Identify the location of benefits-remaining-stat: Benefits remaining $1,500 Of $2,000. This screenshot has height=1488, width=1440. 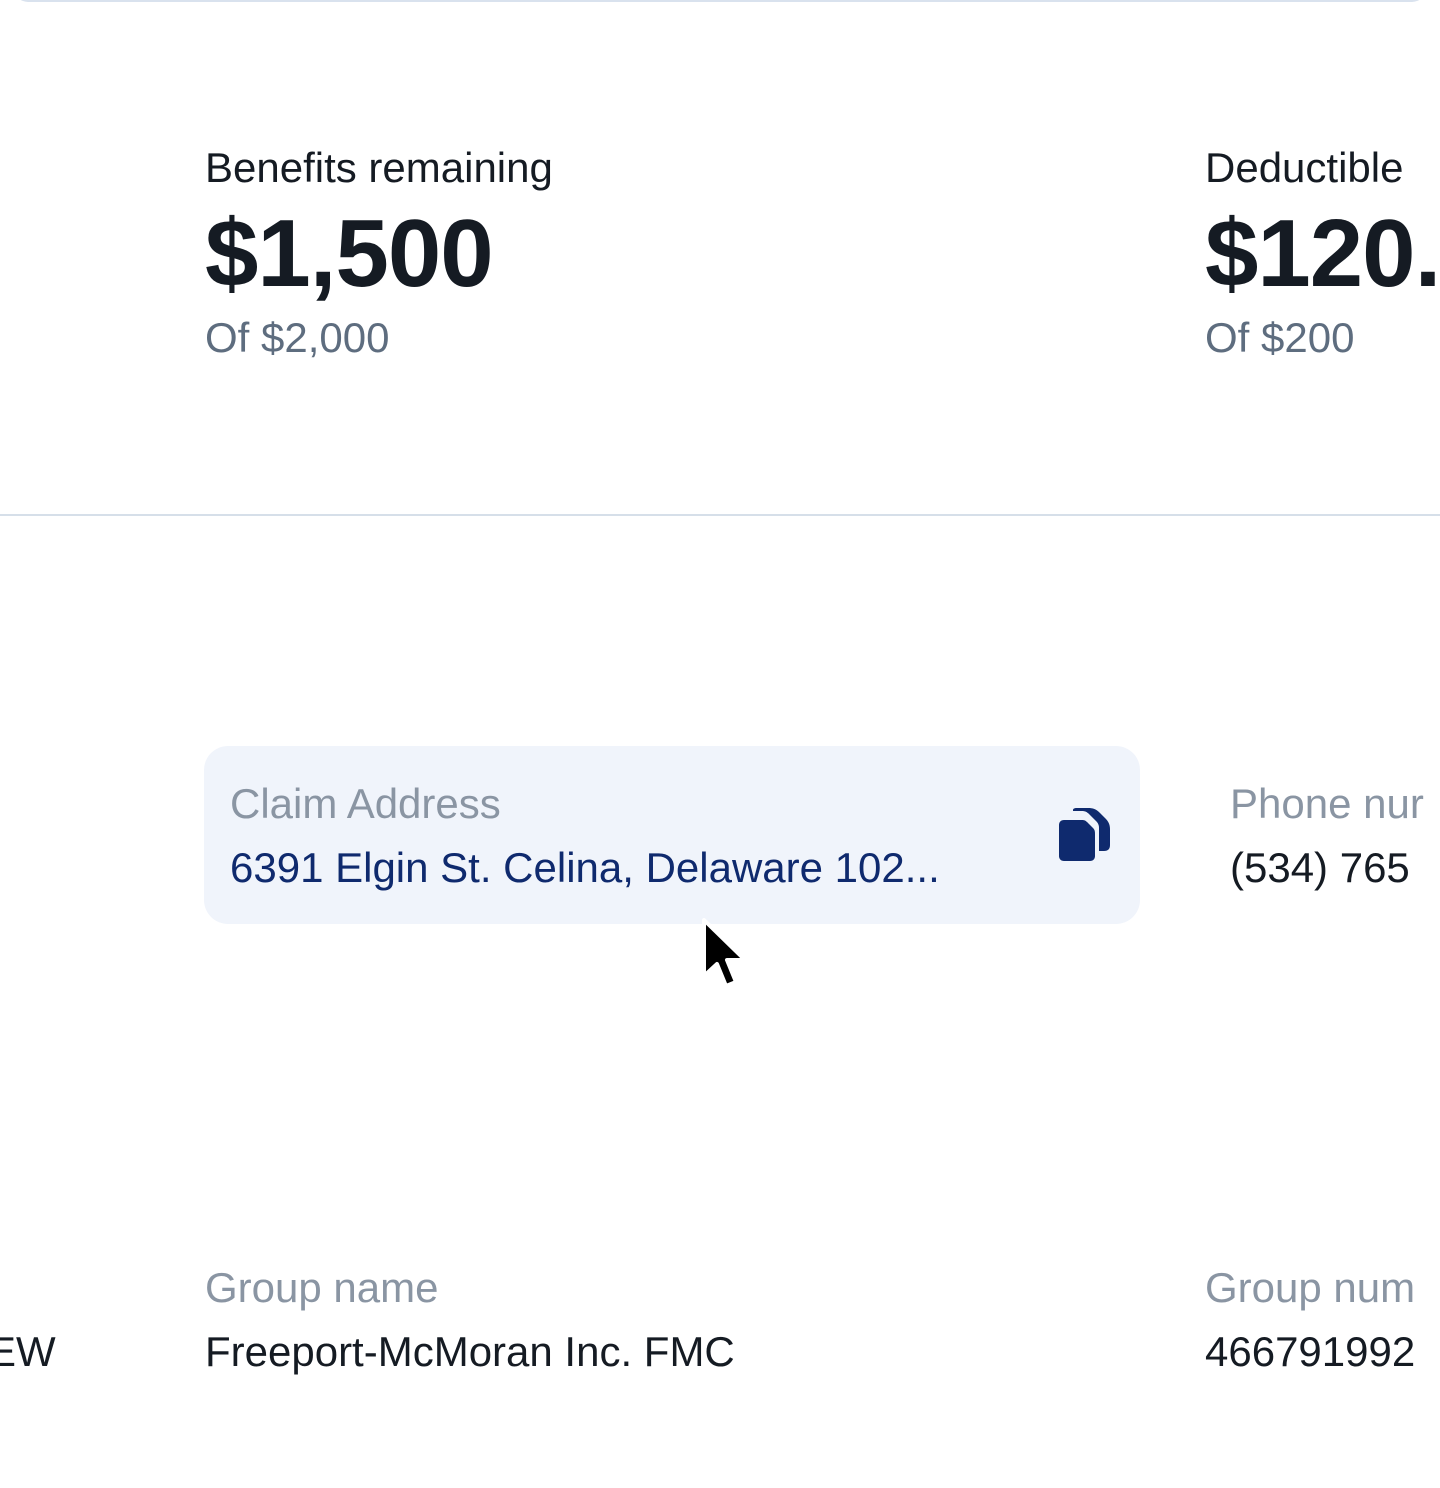
(379, 253).